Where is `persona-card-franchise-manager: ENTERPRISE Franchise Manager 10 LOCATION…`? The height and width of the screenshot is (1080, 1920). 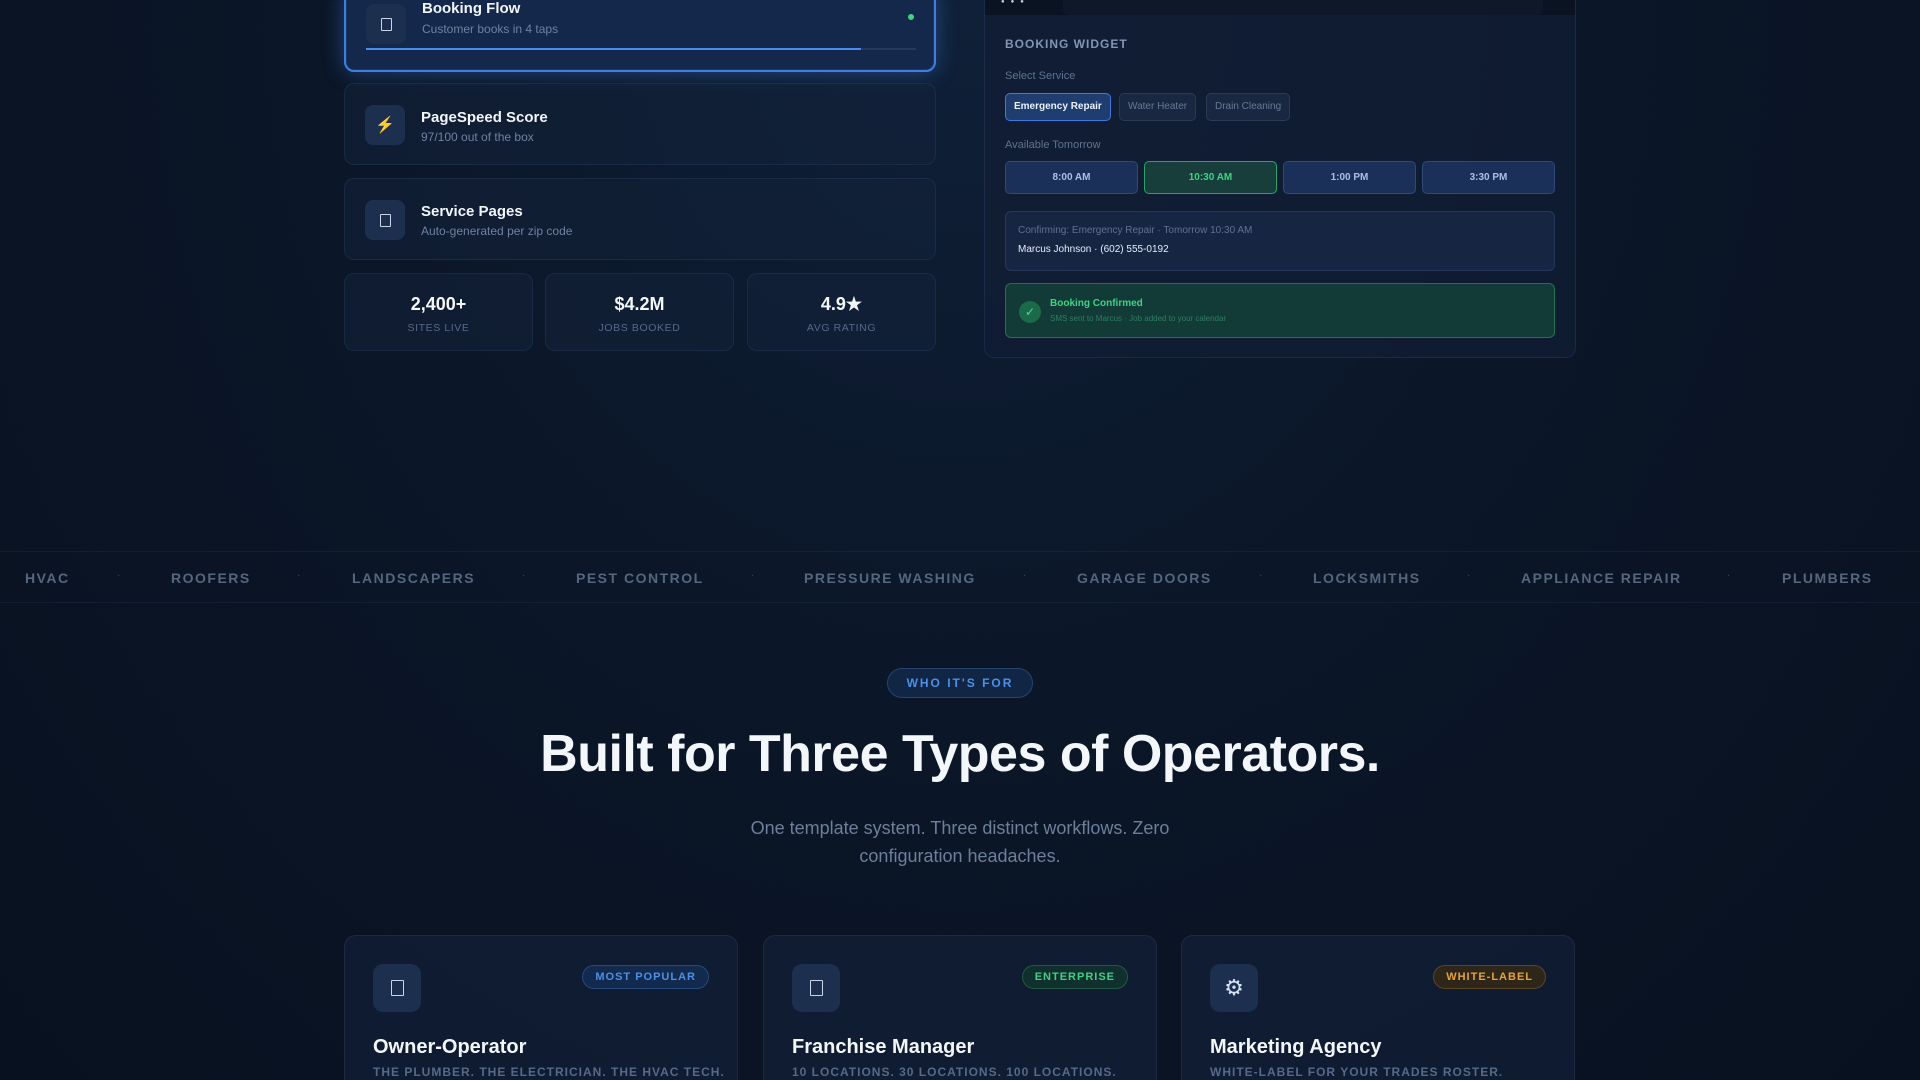 persona-card-franchise-manager: ENTERPRISE Franchise Manager 10 LOCATION… is located at coordinates (960, 1007).